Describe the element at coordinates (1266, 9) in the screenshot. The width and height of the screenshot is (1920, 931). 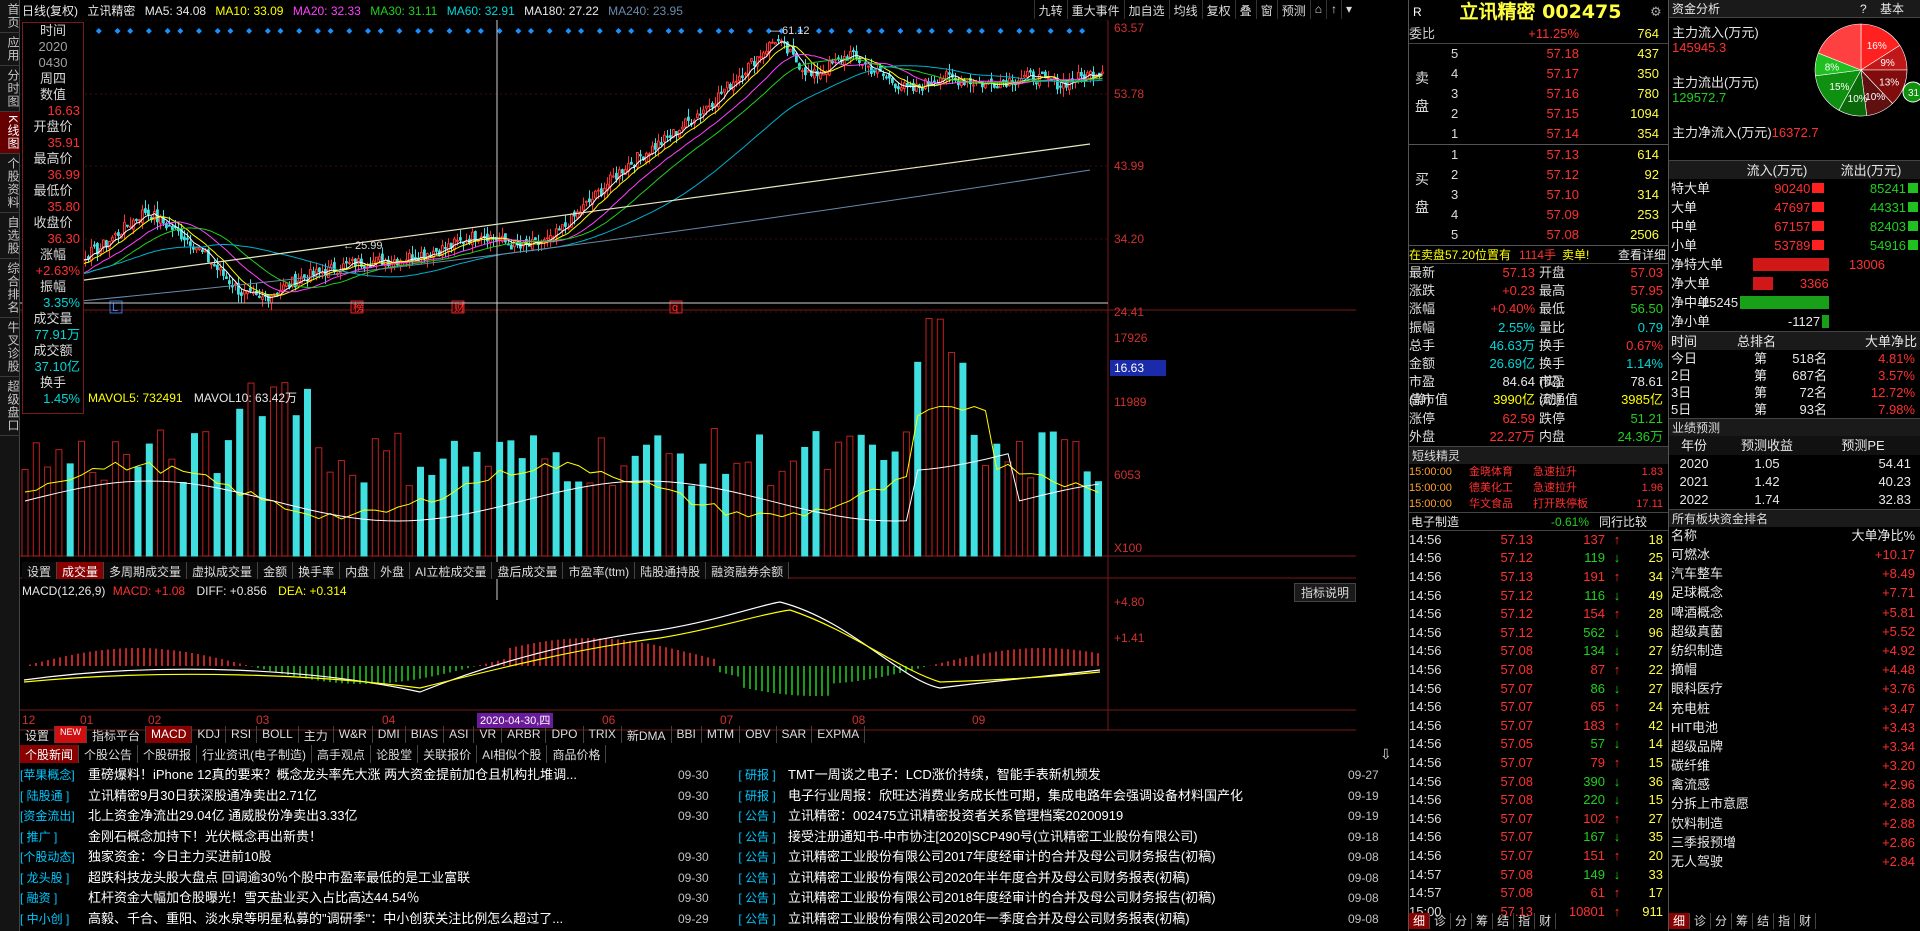
I see `toolbar-button: 窗` at that location.